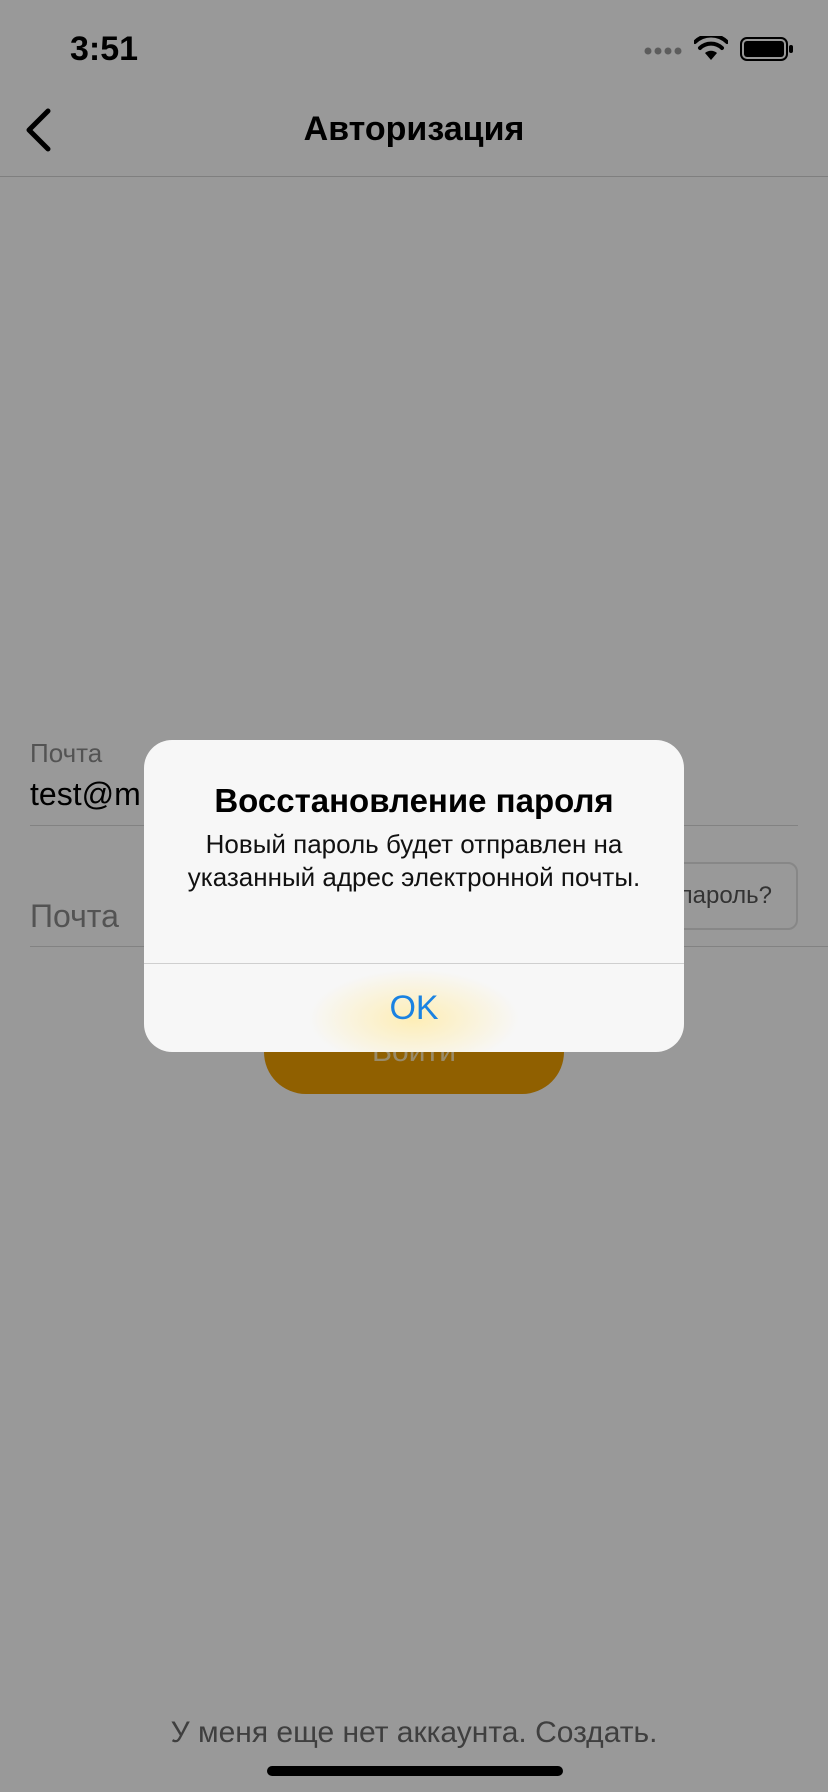 This screenshot has height=1792, width=828. I want to click on alert-ok-button: OK, so click(414, 1008).